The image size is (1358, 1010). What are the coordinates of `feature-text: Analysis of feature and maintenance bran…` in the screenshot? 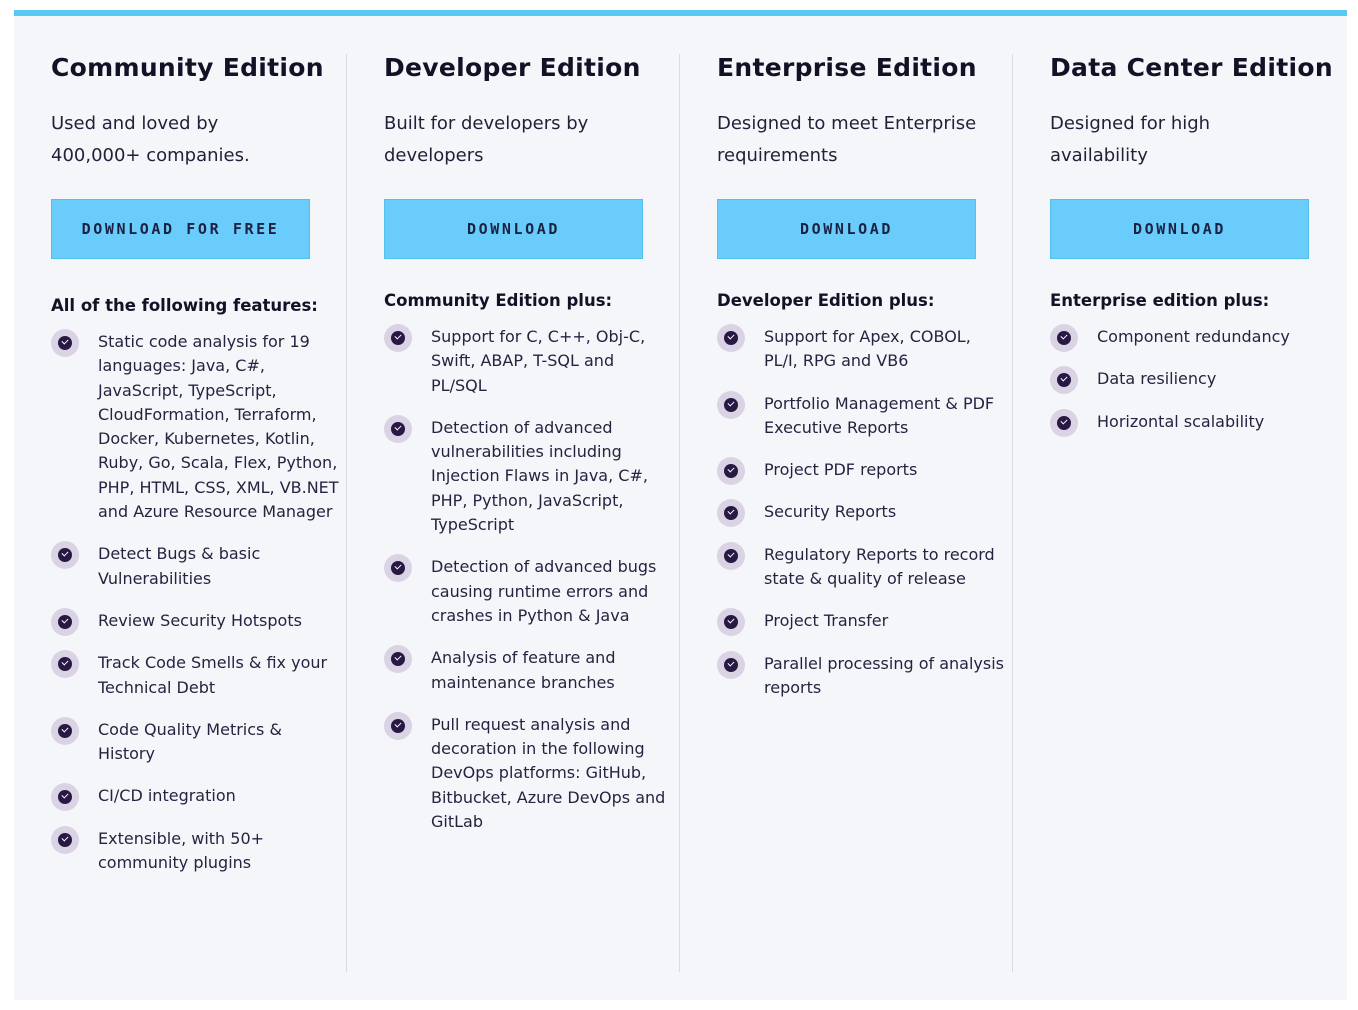 It's located at (523, 670).